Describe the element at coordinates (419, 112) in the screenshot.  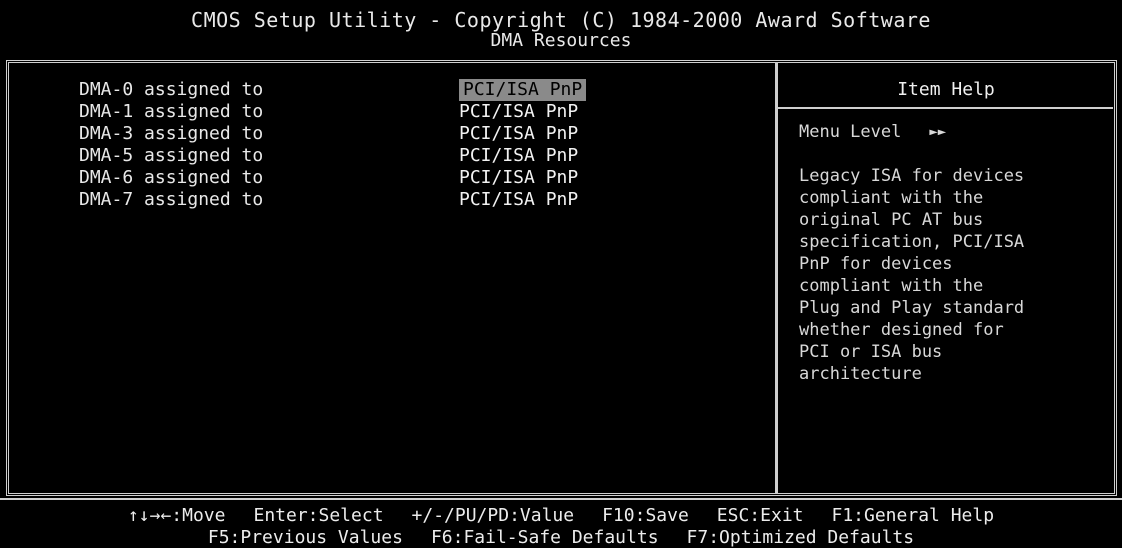
I see `setting-row-dma-1: DMA-1 assigned to PCI/ISA PnP` at that location.